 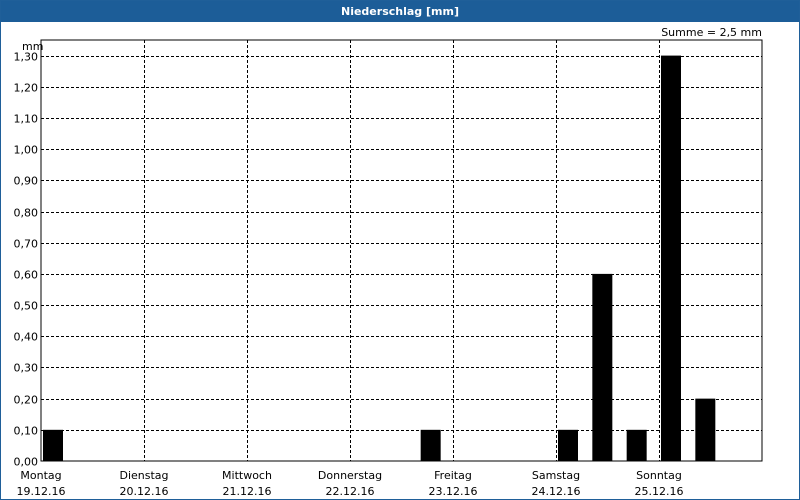 I want to click on y-tick-label: 0,30, so click(x=26, y=368).